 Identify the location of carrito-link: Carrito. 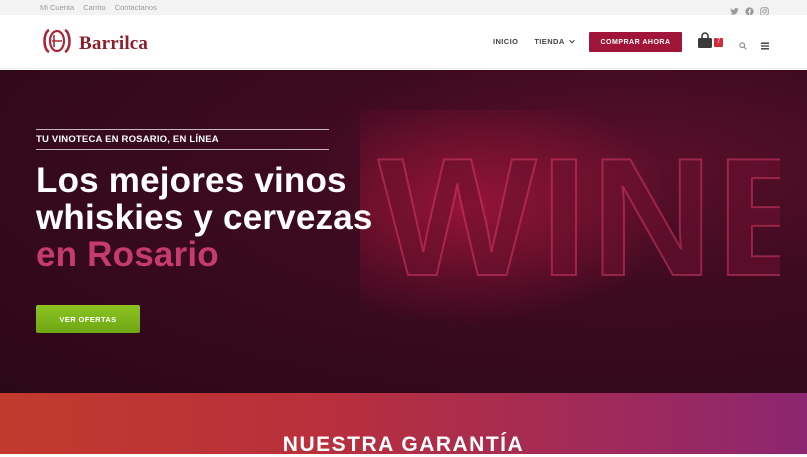
(94, 7).